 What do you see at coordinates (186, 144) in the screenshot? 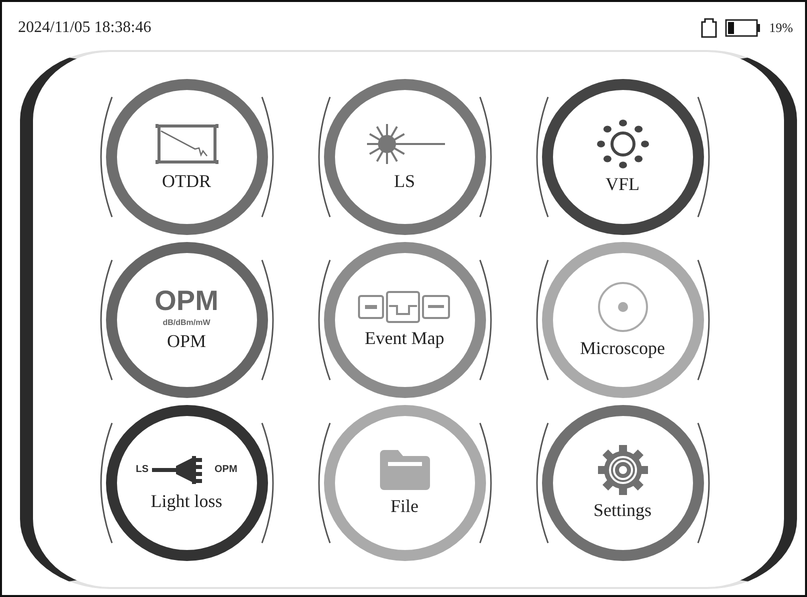
I see `trace-screen-icon` at bounding box center [186, 144].